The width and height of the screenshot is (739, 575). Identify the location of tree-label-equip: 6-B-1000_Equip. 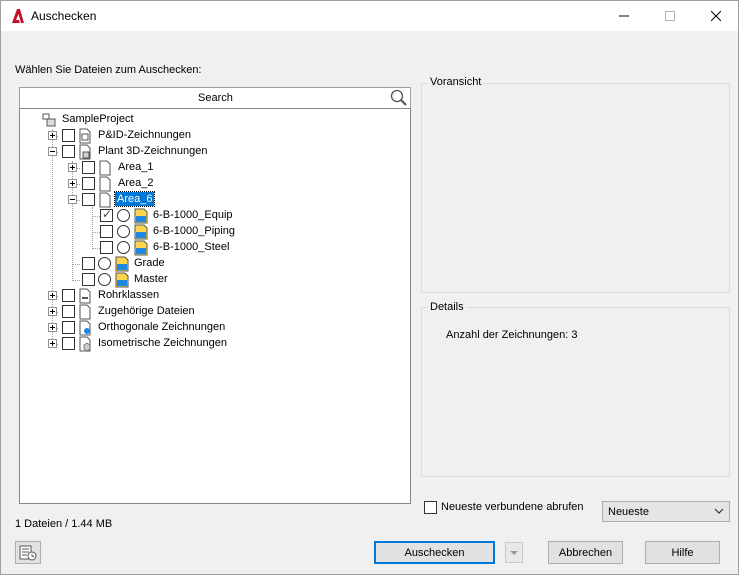
(193, 215).